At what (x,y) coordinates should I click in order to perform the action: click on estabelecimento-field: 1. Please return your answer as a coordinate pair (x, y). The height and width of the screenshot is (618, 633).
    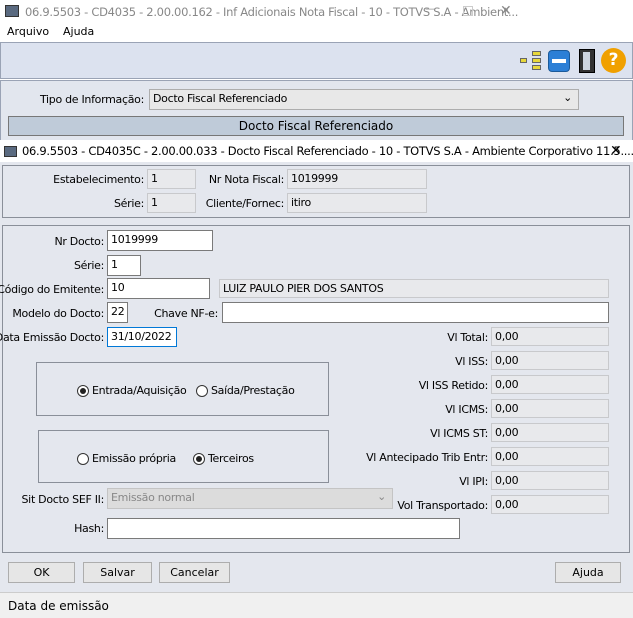
    Looking at the image, I should click on (171, 179).